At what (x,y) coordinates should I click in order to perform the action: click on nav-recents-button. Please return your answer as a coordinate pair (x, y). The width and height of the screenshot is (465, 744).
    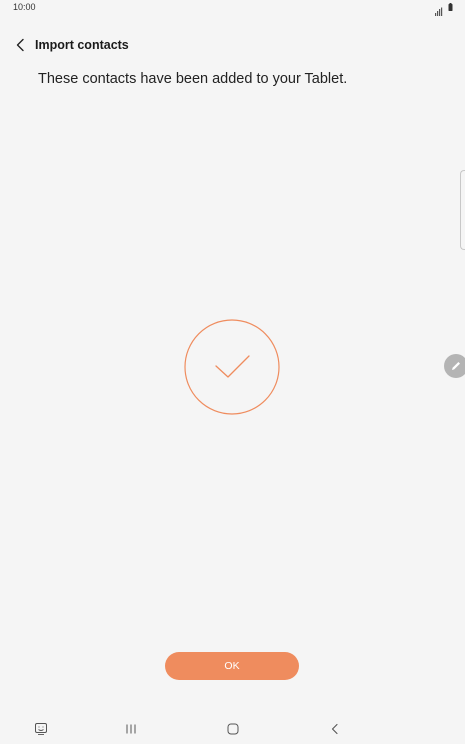
    Looking at the image, I should click on (131, 729).